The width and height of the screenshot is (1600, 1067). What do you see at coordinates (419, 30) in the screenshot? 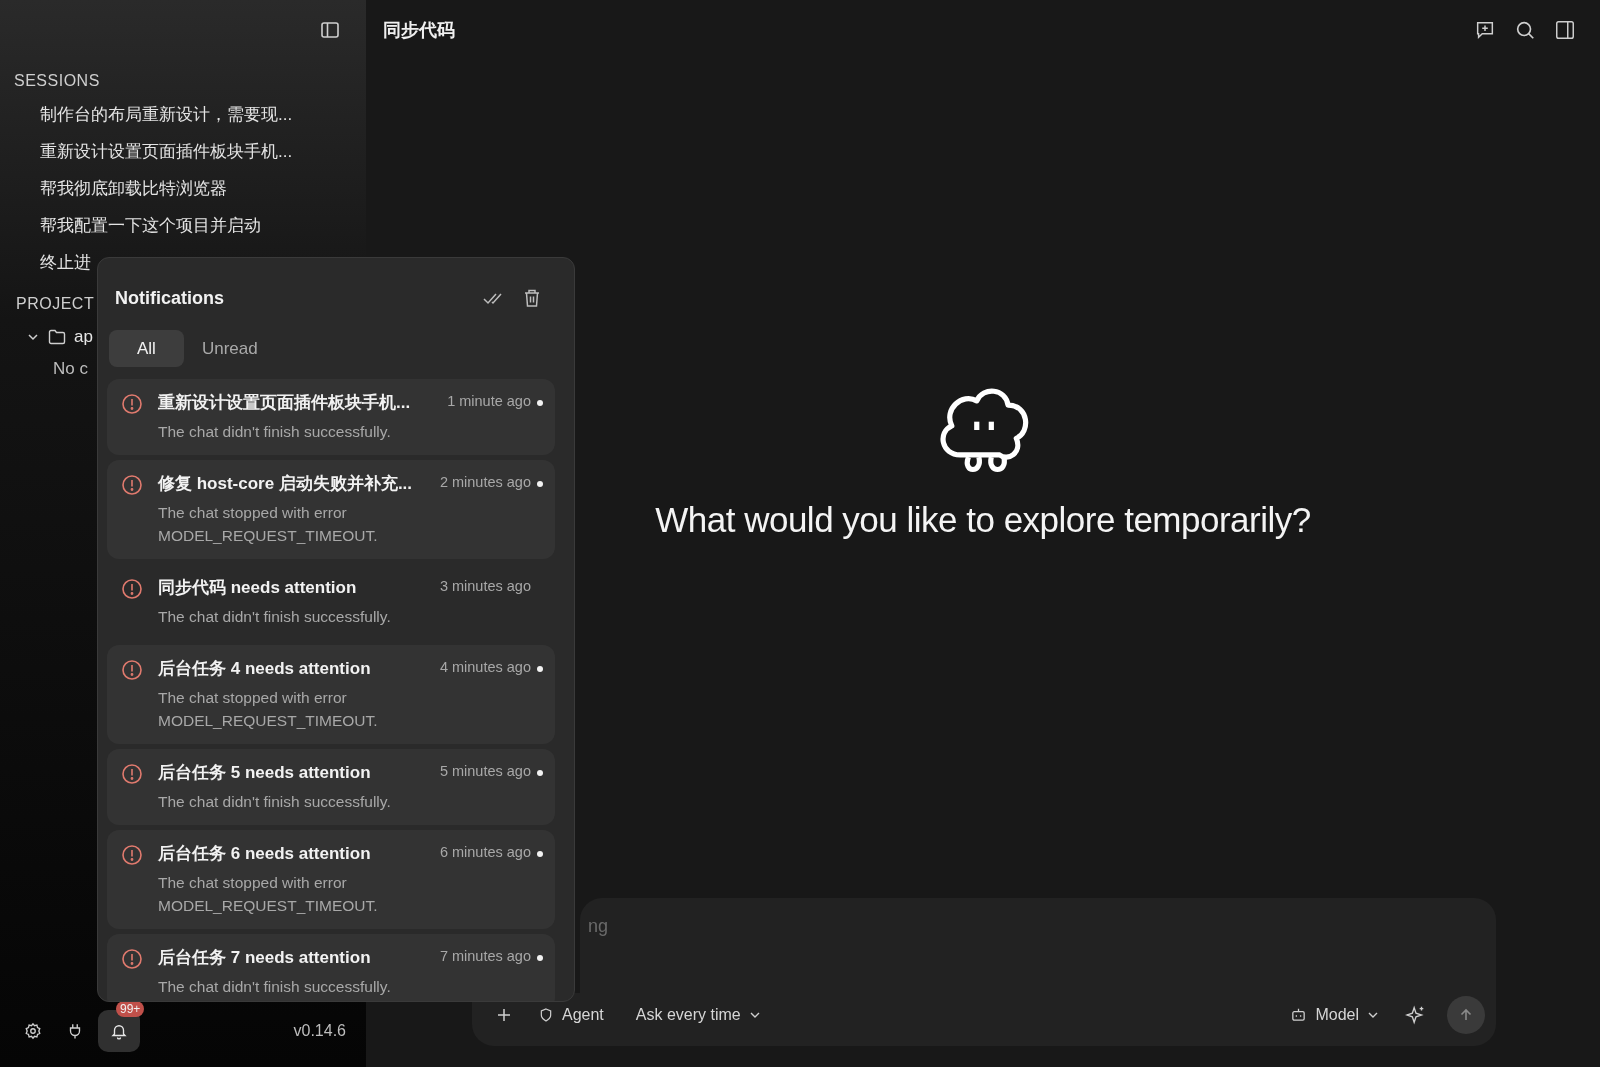
I see `chat-title: 同步代码` at bounding box center [419, 30].